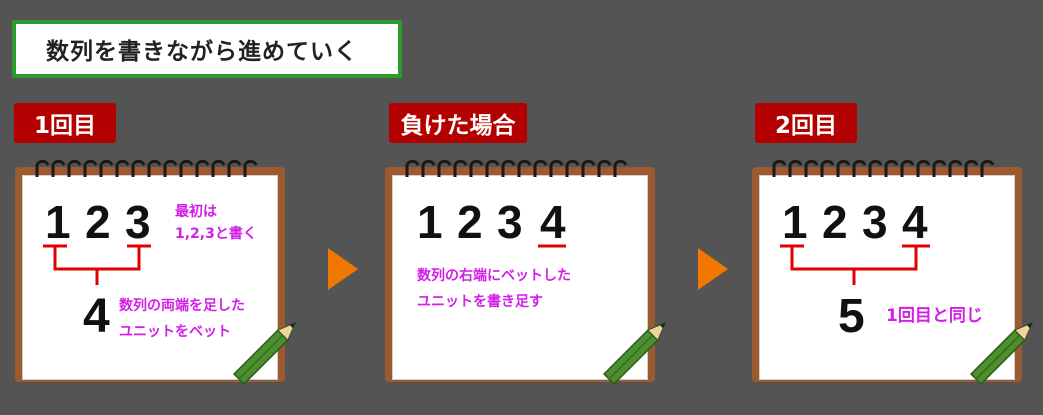 This screenshot has height=415, width=1043. I want to click on note-start: 最初は 1,2,3と書く, so click(216, 223).